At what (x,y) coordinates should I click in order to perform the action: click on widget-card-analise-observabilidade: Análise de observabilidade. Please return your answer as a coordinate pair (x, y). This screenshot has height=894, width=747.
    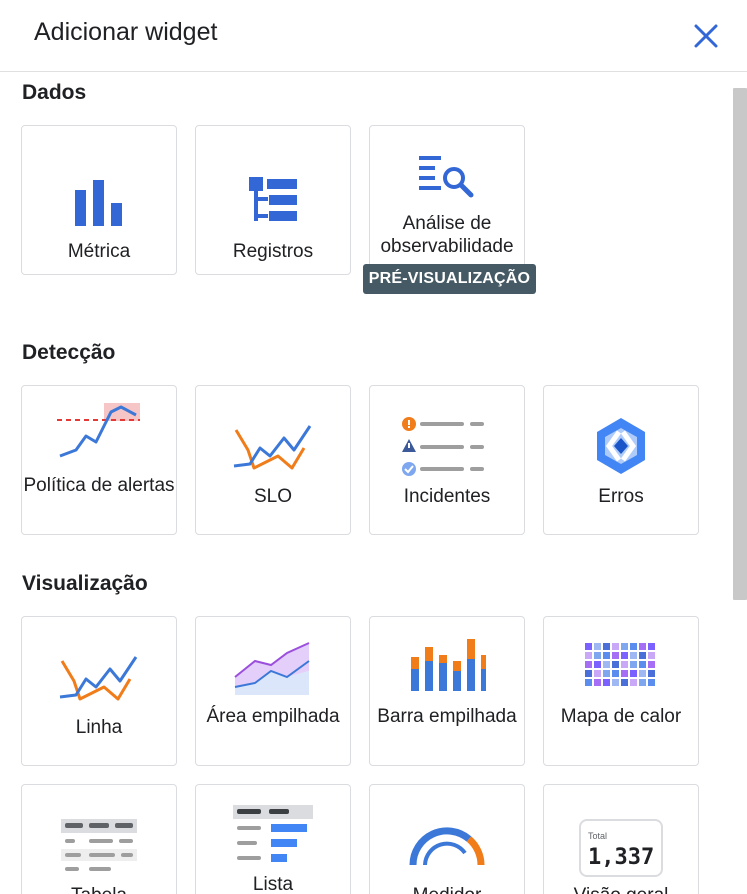
    Looking at the image, I should click on (447, 200).